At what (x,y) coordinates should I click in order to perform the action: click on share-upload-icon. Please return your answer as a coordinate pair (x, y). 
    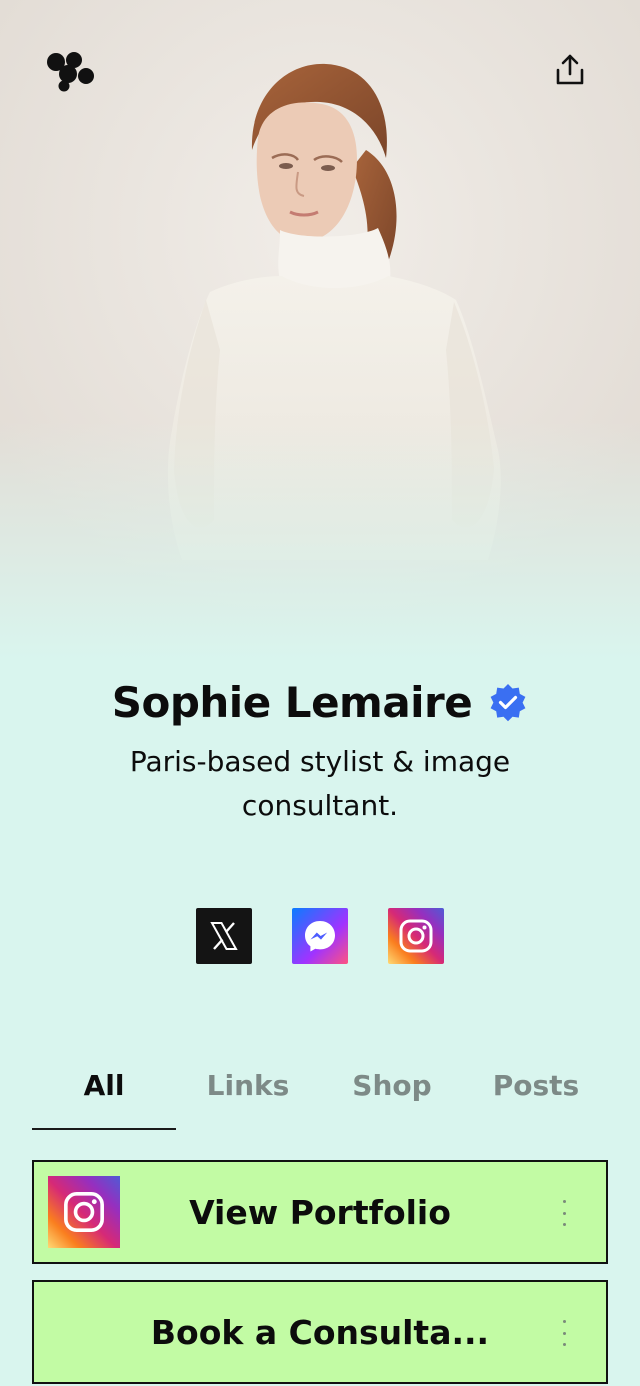
    Looking at the image, I should click on (570, 70).